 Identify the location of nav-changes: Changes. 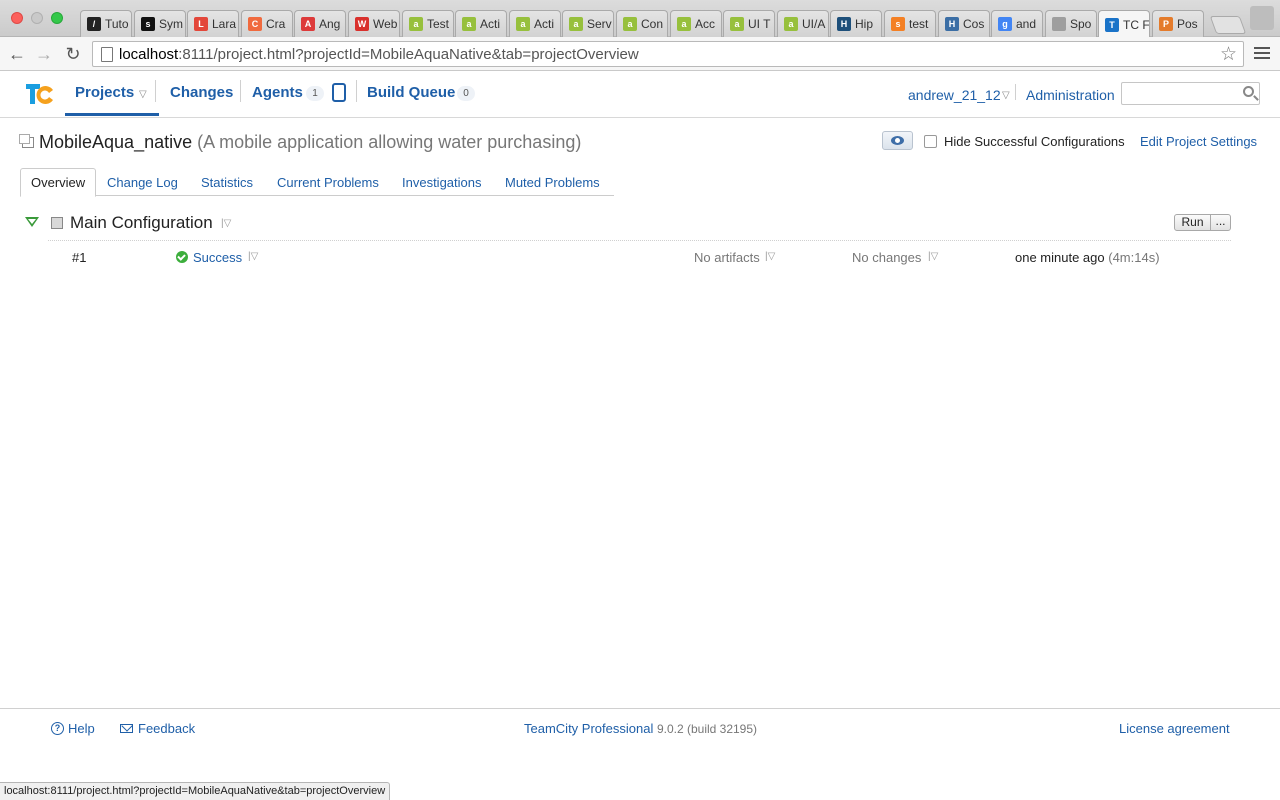
(201, 92).